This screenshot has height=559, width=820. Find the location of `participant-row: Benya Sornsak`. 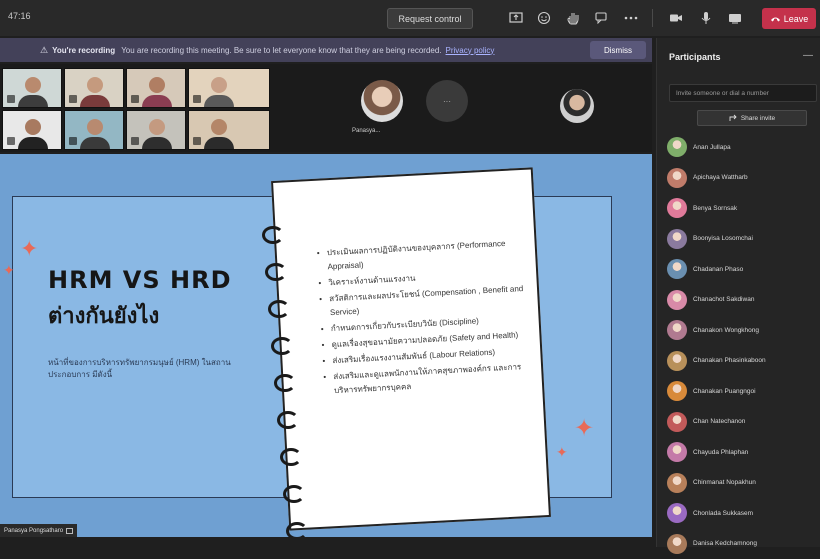

participant-row: Benya Sornsak is located at coordinates (738, 208).